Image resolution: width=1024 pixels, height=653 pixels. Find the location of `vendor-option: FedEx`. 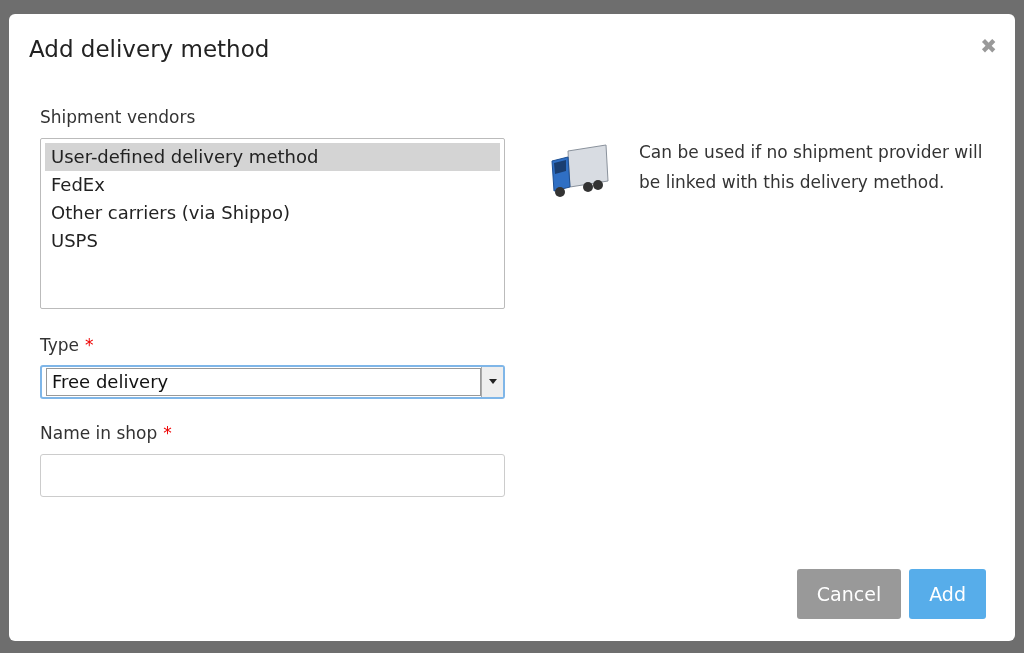

vendor-option: FedEx is located at coordinates (272, 185).